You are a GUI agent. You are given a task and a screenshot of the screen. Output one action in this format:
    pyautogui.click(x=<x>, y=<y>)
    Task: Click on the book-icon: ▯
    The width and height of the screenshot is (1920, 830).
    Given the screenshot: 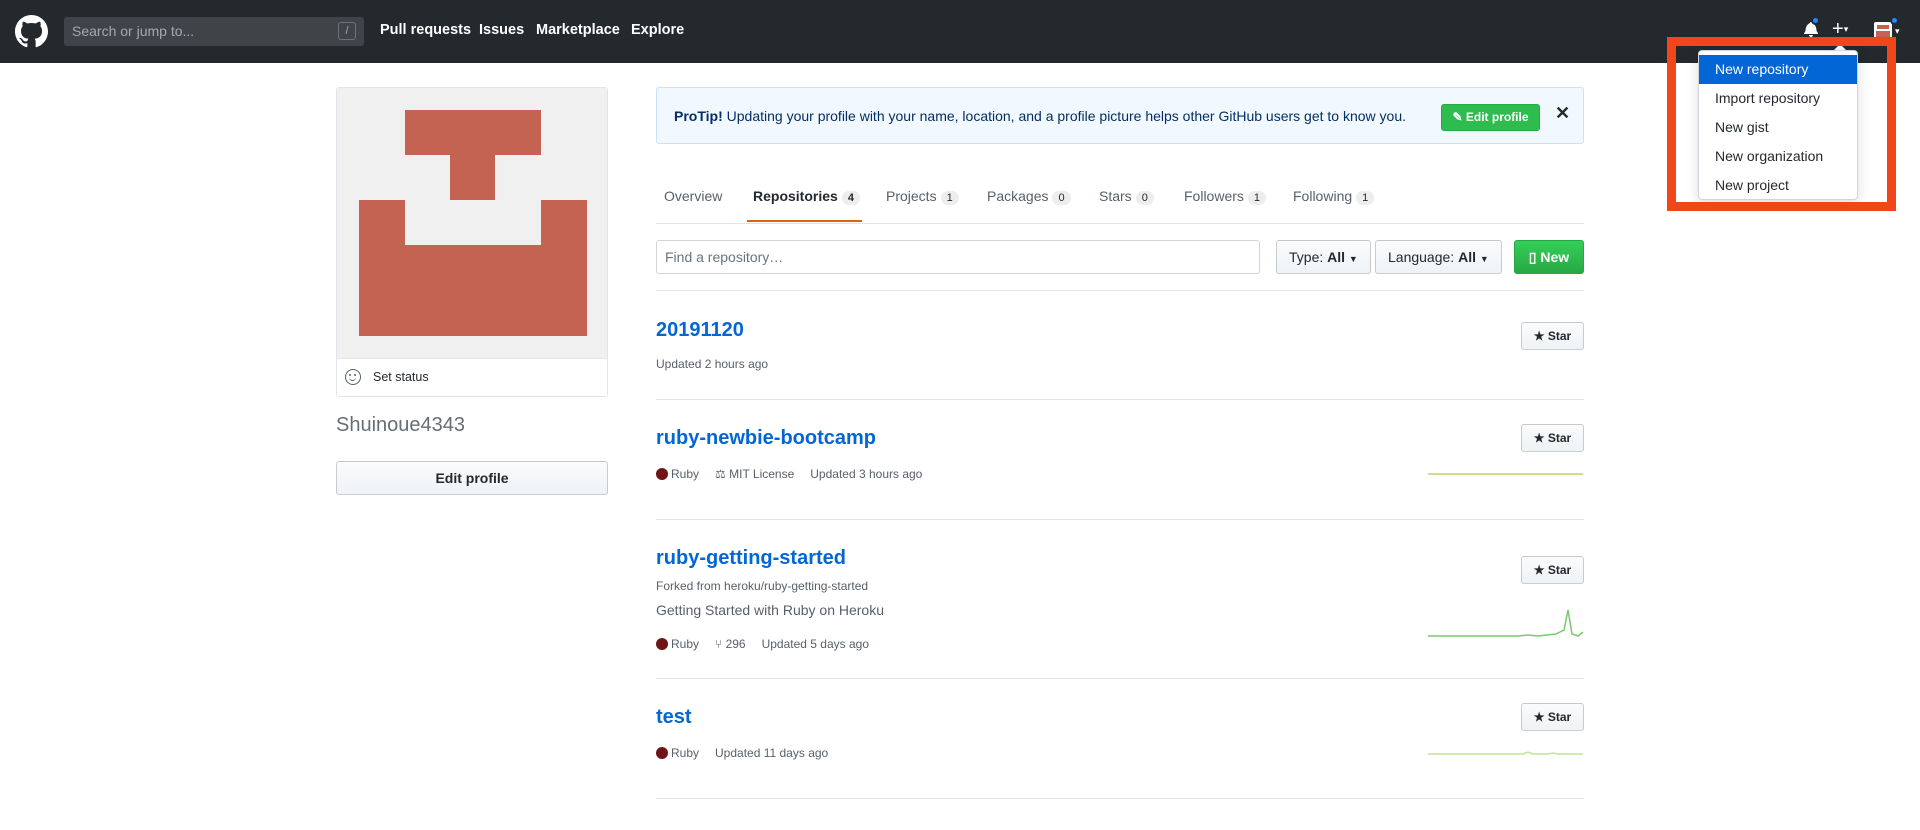 What is the action you would take?
    pyautogui.click(x=1532, y=257)
    